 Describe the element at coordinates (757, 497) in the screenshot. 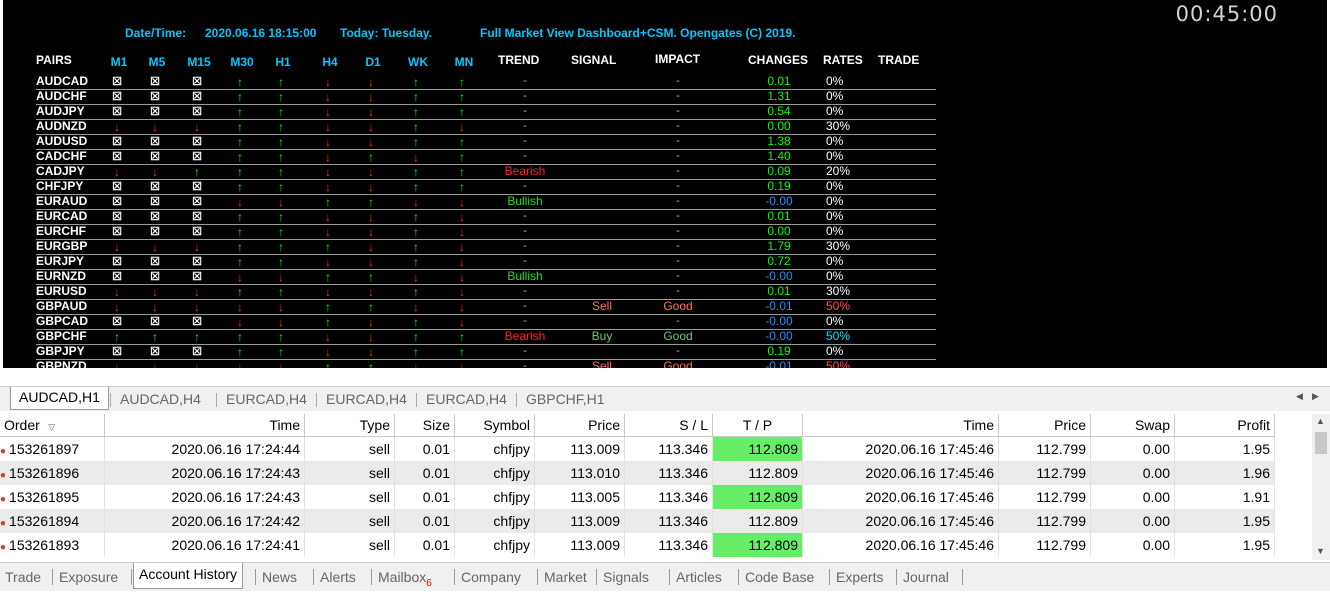

I see `cell-tp: 112.809` at that location.